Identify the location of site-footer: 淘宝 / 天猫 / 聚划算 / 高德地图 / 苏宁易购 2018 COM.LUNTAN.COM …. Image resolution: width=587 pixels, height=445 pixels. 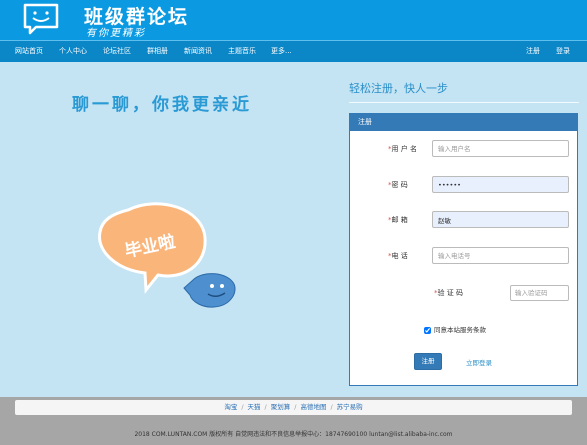
(293, 421).